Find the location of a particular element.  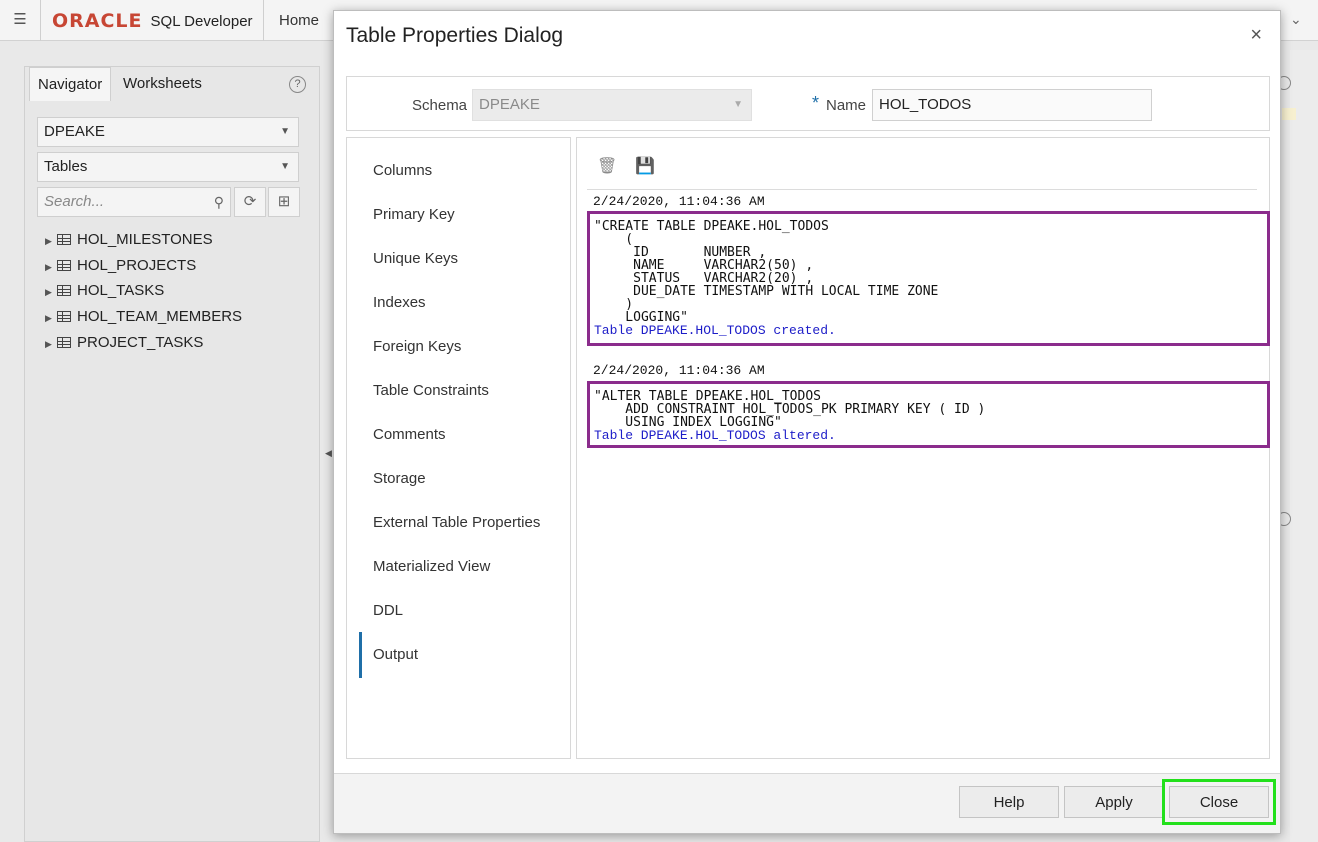

result-message: Table DPEAKE.HOL_TODOS created. is located at coordinates (715, 330).